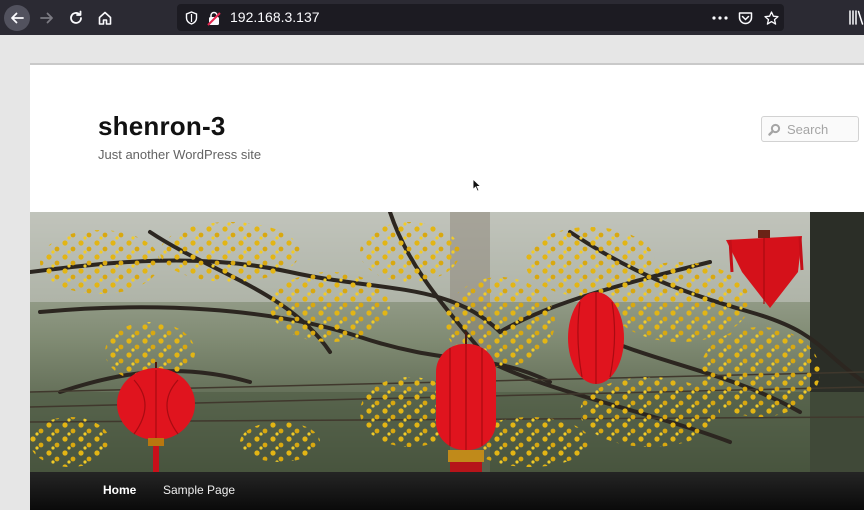 This screenshot has height=510, width=864. I want to click on search-placeholder: Search, so click(808, 129).